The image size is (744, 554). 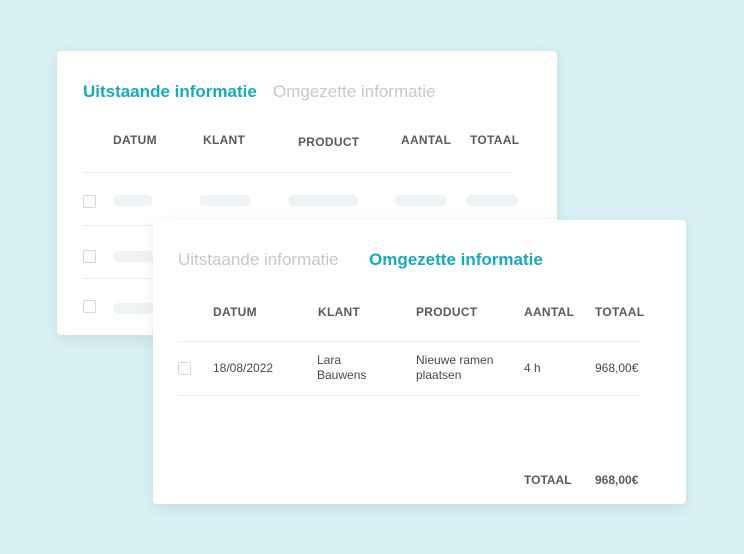 What do you see at coordinates (409, 395) in the screenshot?
I see `row-divider` at bounding box center [409, 395].